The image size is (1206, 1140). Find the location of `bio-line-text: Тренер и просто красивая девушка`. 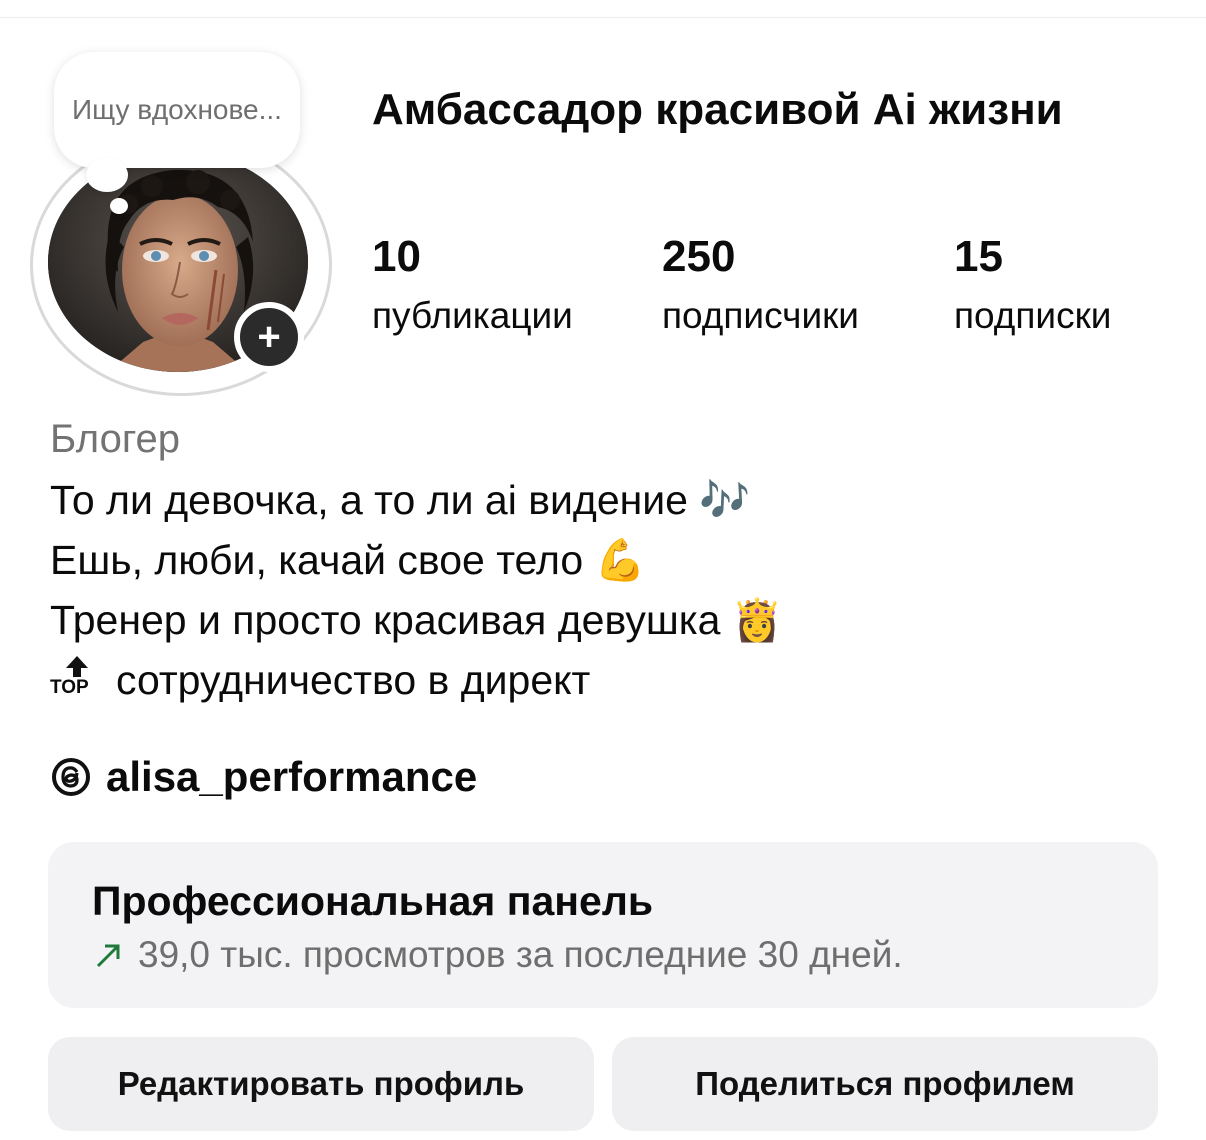

bio-line-text: Тренер и просто красивая девушка is located at coordinates (385, 620).